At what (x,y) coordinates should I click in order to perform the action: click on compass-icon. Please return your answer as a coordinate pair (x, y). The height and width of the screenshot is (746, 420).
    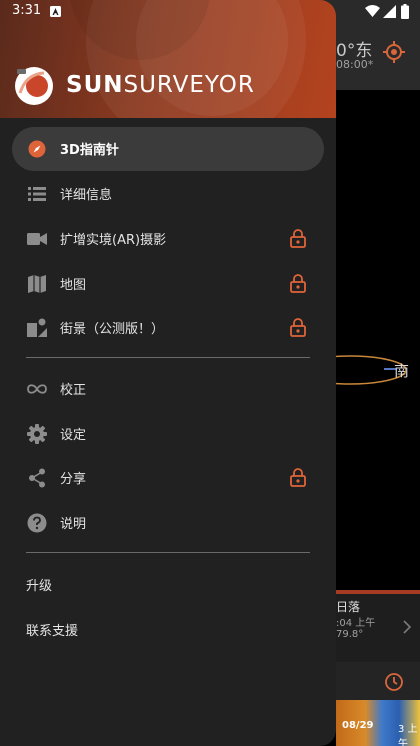
    Looking at the image, I should click on (37, 149).